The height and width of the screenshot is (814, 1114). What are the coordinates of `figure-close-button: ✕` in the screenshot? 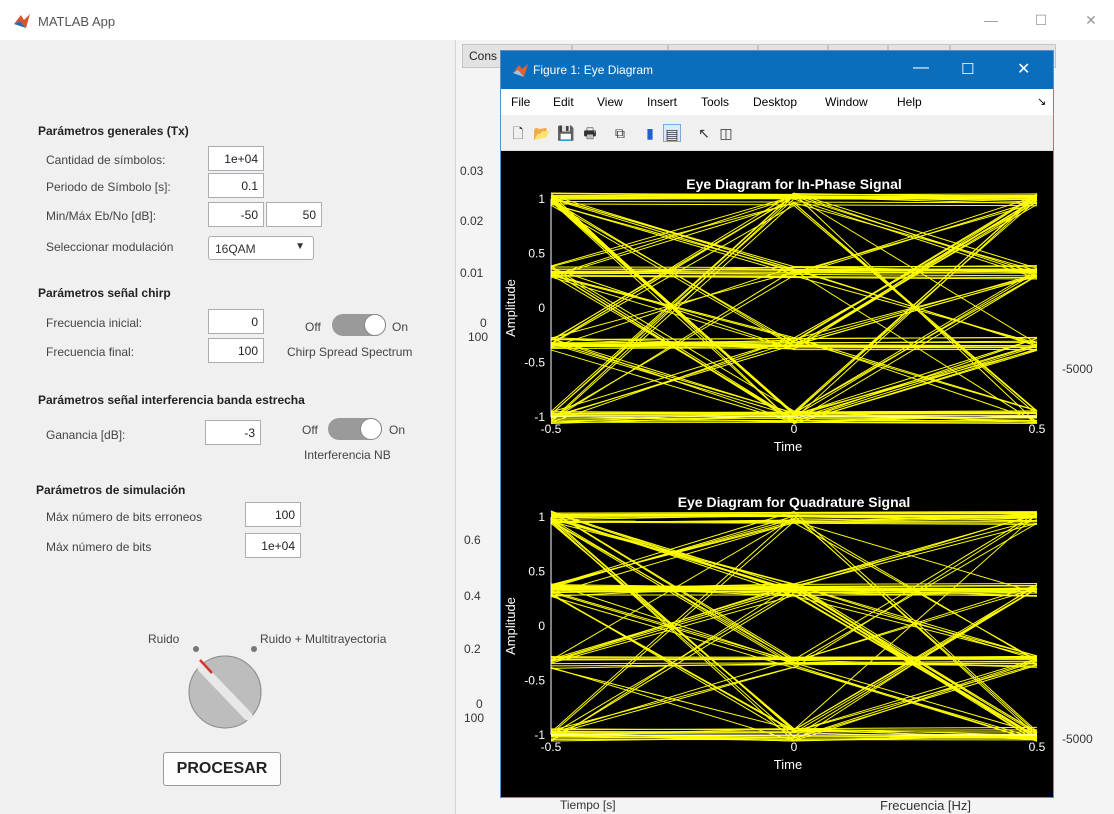 It's located at (1023, 69).